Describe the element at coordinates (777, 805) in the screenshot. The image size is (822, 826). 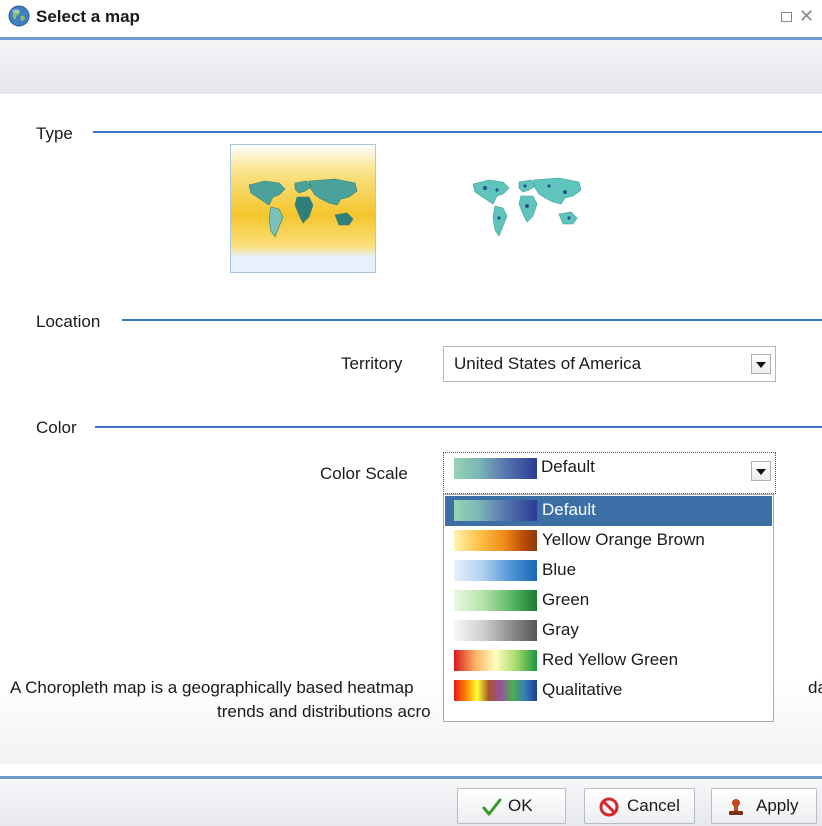
I see `apply-button-label: Apply` at that location.